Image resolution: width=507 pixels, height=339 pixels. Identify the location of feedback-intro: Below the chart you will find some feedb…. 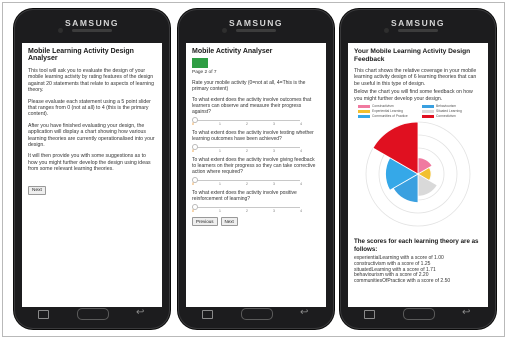
(413, 95).